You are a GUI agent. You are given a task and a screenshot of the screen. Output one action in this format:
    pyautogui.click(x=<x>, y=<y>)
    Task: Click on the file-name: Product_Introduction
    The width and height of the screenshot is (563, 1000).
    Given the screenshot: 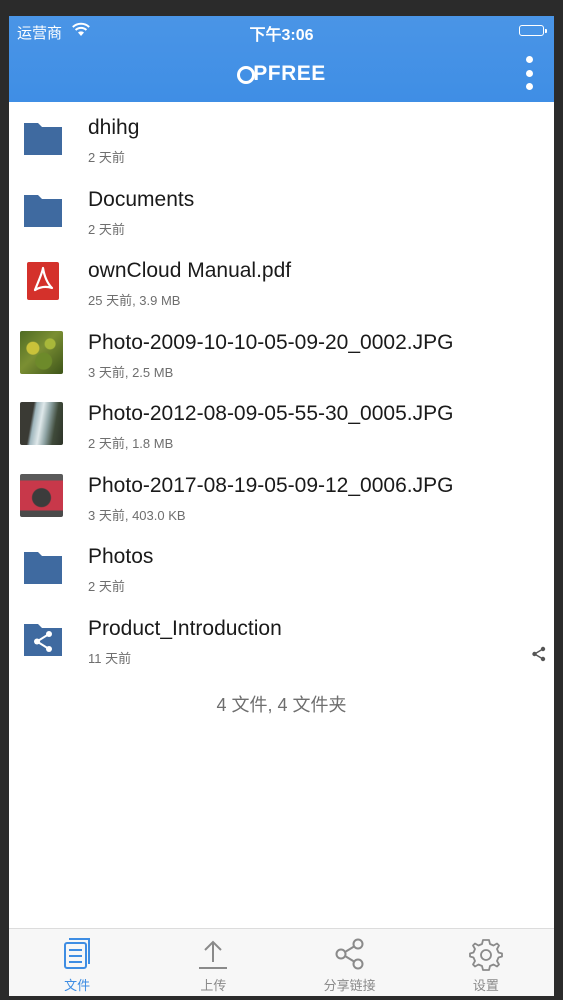 What is the action you would take?
    pyautogui.click(x=185, y=628)
    